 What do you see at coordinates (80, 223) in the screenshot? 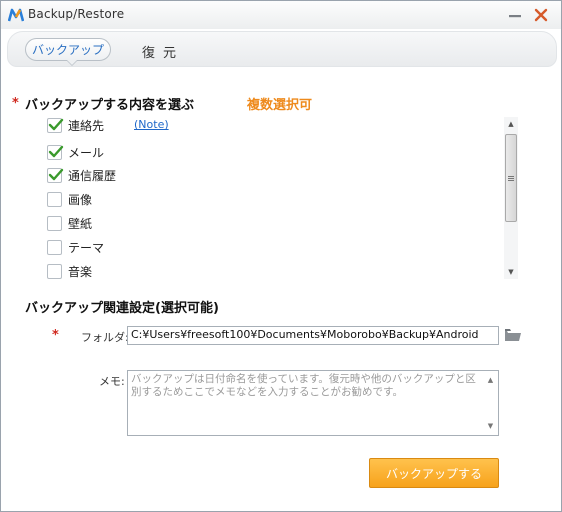
I see `list-item-label: 壁紙` at bounding box center [80, 223].